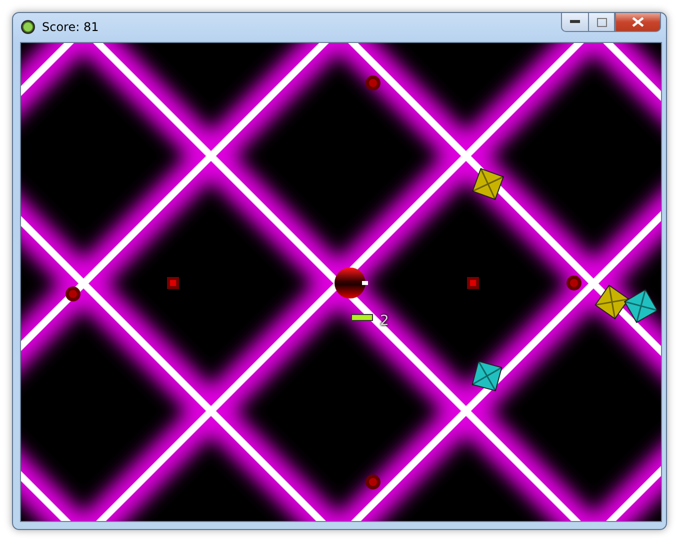 The width and height of the screenshot is (688, 550). I want to click on maximize-button, so click(601, 22).